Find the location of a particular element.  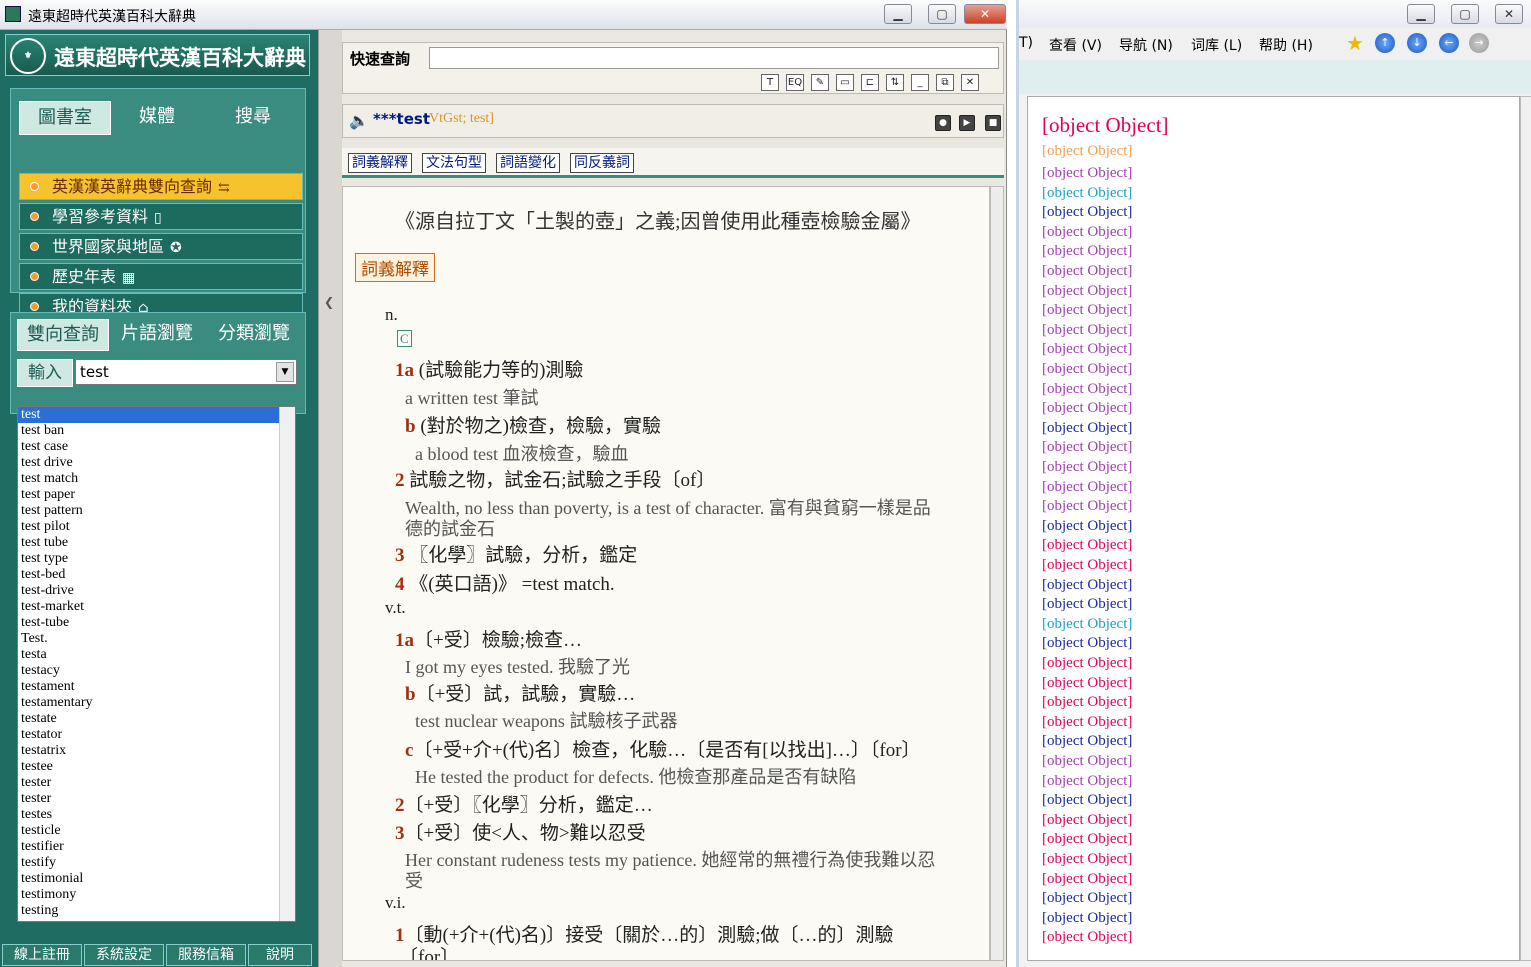

app-icon is located at coordinates (13, 14).